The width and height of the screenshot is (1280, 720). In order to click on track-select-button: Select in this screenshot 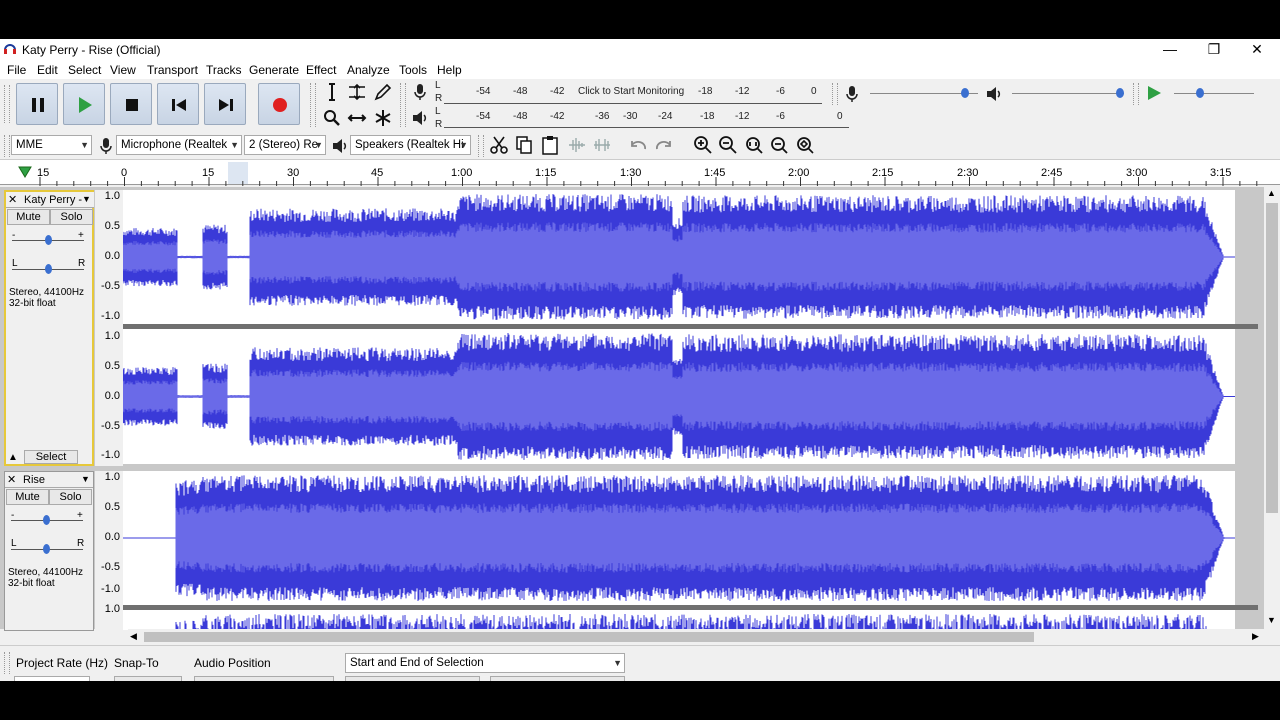, I will do `click(51, 457)`.